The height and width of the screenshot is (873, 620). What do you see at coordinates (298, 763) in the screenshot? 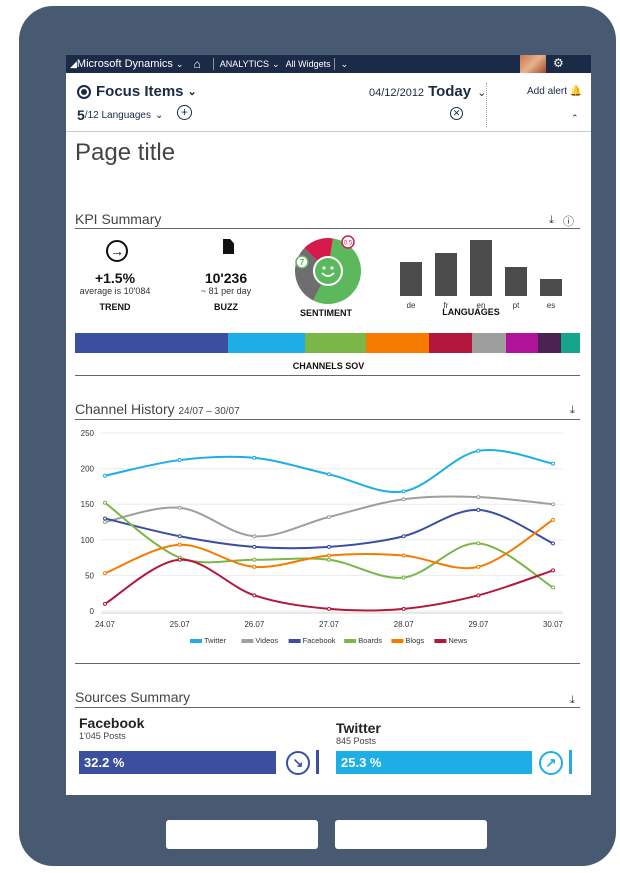
I see `arrow-down-right-icon: ↘` at bounding box center [298, 763].